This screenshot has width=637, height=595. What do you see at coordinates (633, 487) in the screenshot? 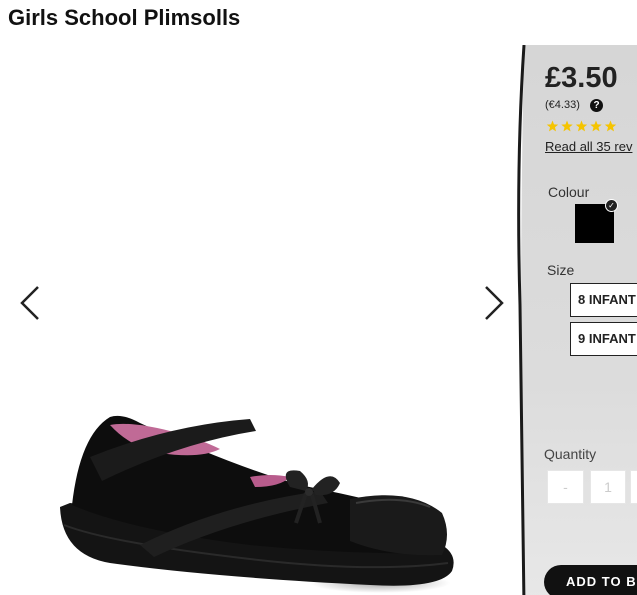
I see `quantity-increase-button` at bounding box center [633, 487].